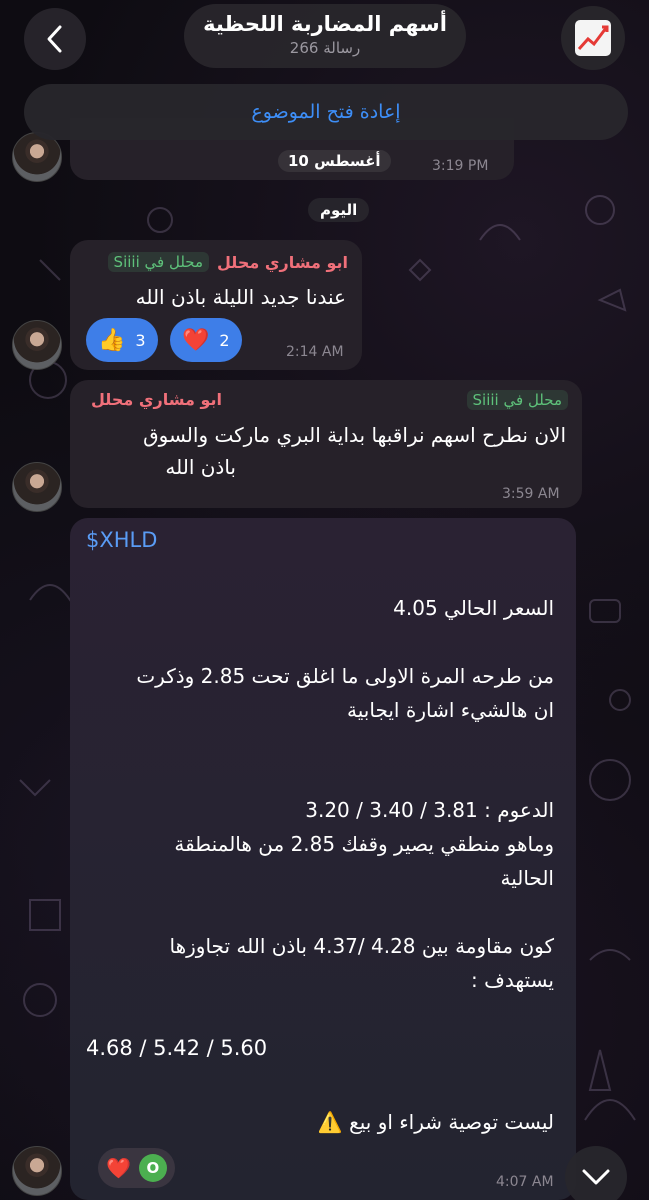 This screenshot has height=1200, width=649. What do you see at coordinates (429, 810) in the screenshot?
I see `support-line-1: الدعوم : 3.81 / 3.40 / 3.20` at bounding box center [429, 810].